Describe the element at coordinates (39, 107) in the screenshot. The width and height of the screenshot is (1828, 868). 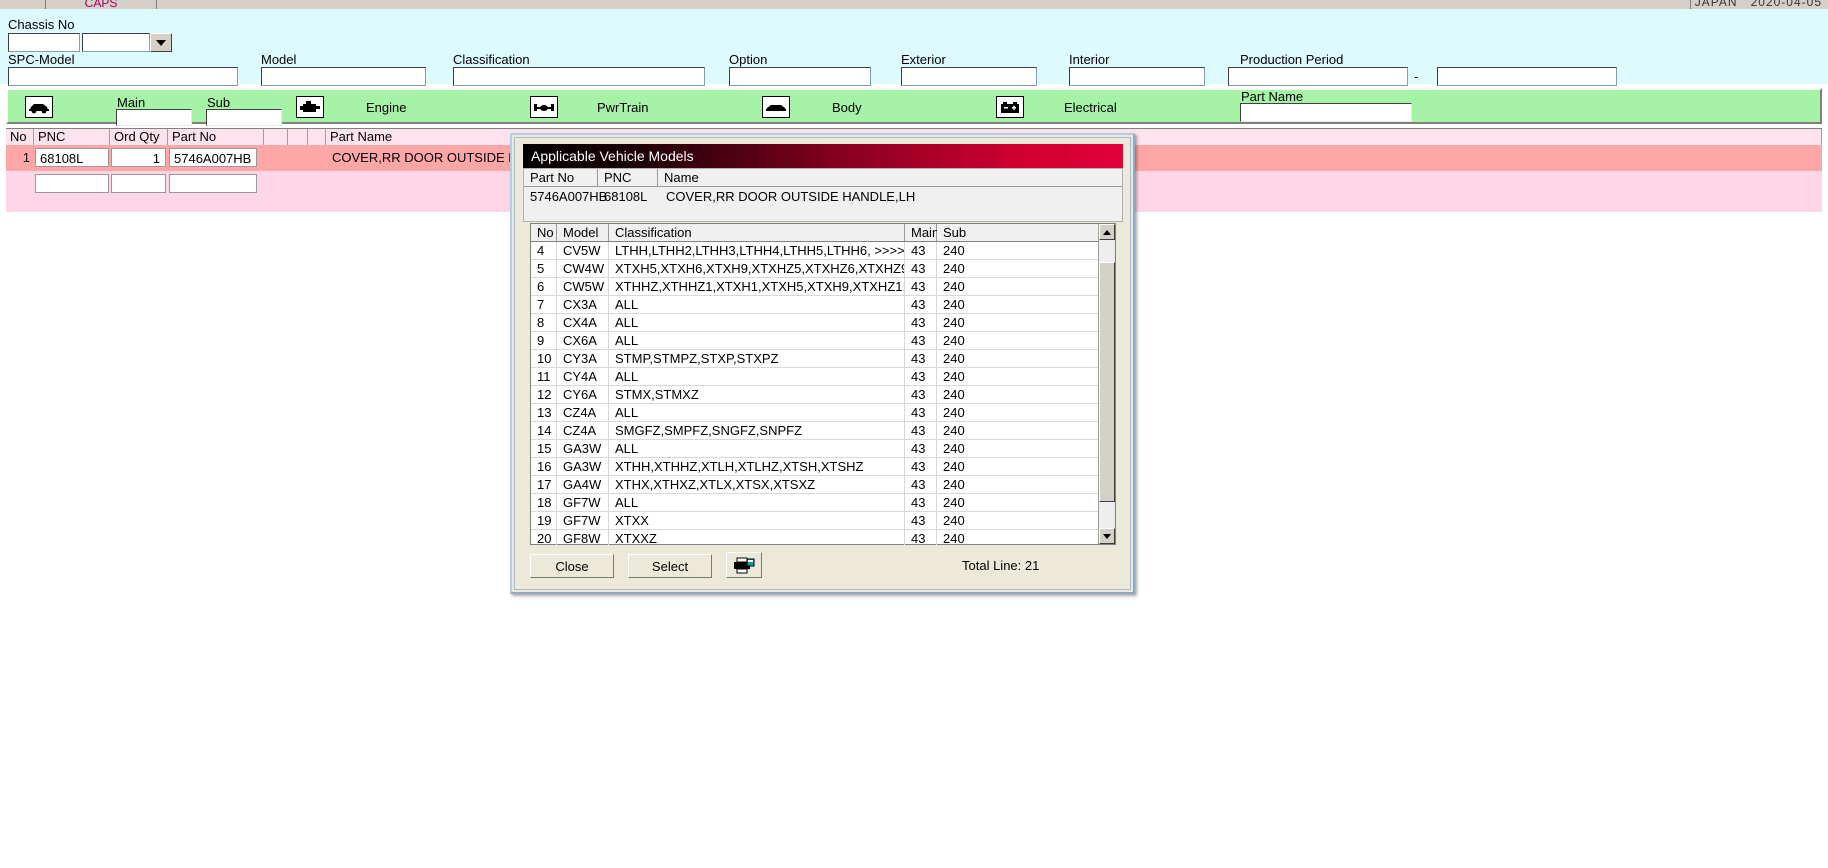
I see `car-icon` at that location.